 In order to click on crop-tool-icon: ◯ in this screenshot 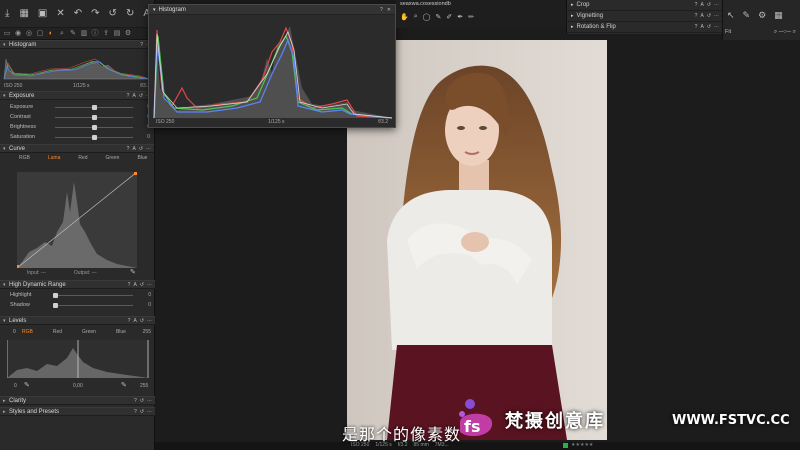, I will do `click(427, 17)`.